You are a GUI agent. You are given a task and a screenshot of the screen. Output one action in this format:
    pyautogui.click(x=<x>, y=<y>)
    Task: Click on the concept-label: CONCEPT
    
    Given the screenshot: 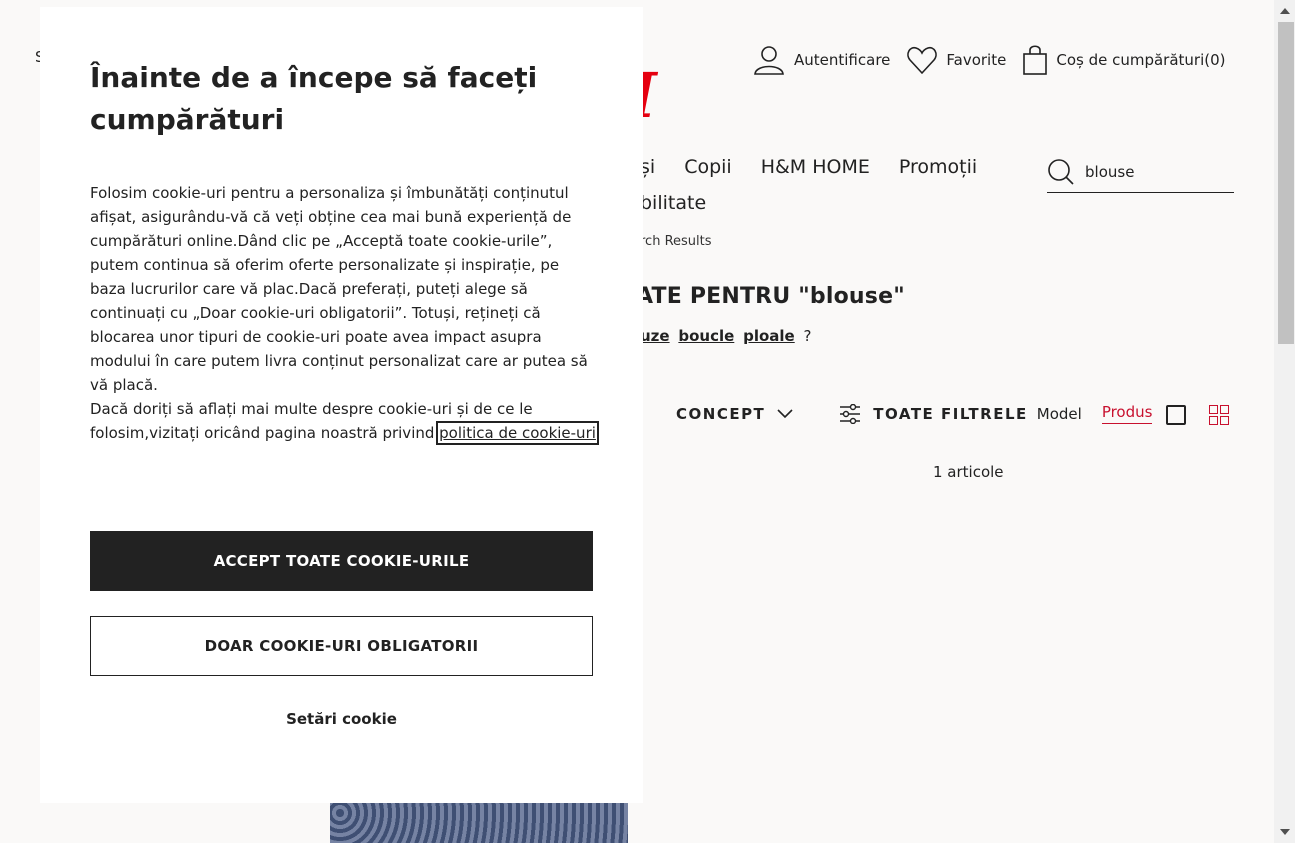 What is the action you would take?
    pyautogui.click(x=721, y=413)
    